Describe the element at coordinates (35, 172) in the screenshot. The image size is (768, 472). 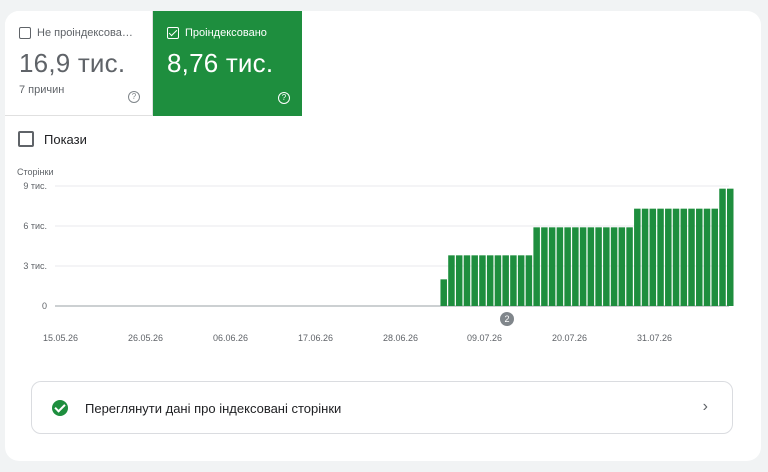
I see `y-axis-label: Сторінки` at that location.